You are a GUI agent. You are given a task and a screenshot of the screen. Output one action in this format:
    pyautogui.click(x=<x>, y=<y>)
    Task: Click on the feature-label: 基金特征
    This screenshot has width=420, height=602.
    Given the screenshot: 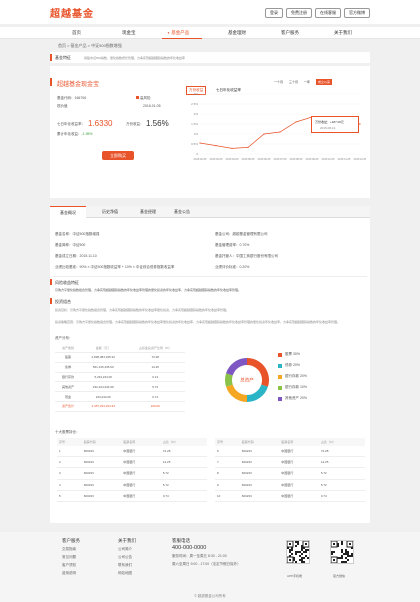 What is the action you would take?
    pyautogui.click(x=63, y=57)
    